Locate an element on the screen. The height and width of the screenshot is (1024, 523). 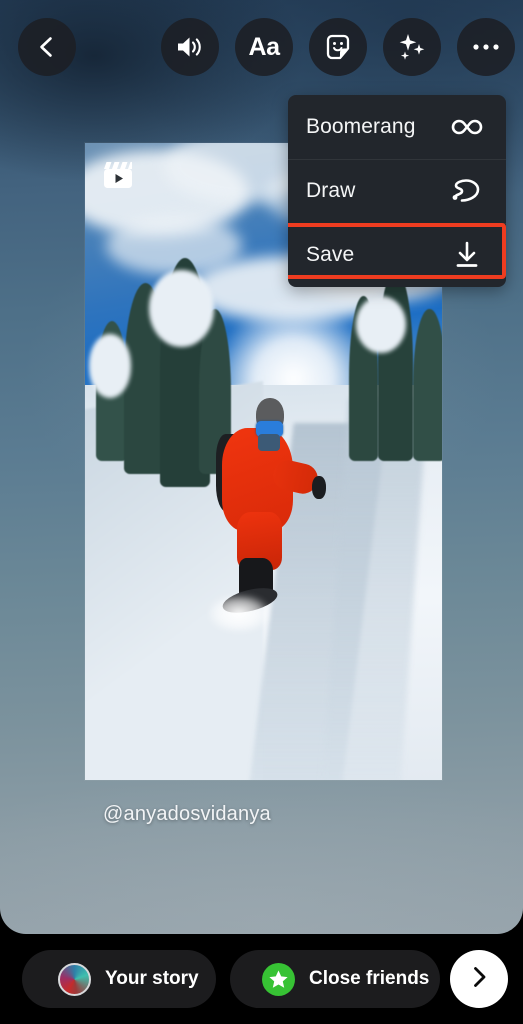
chevron-right-icon is located at coordinates (479, 979).